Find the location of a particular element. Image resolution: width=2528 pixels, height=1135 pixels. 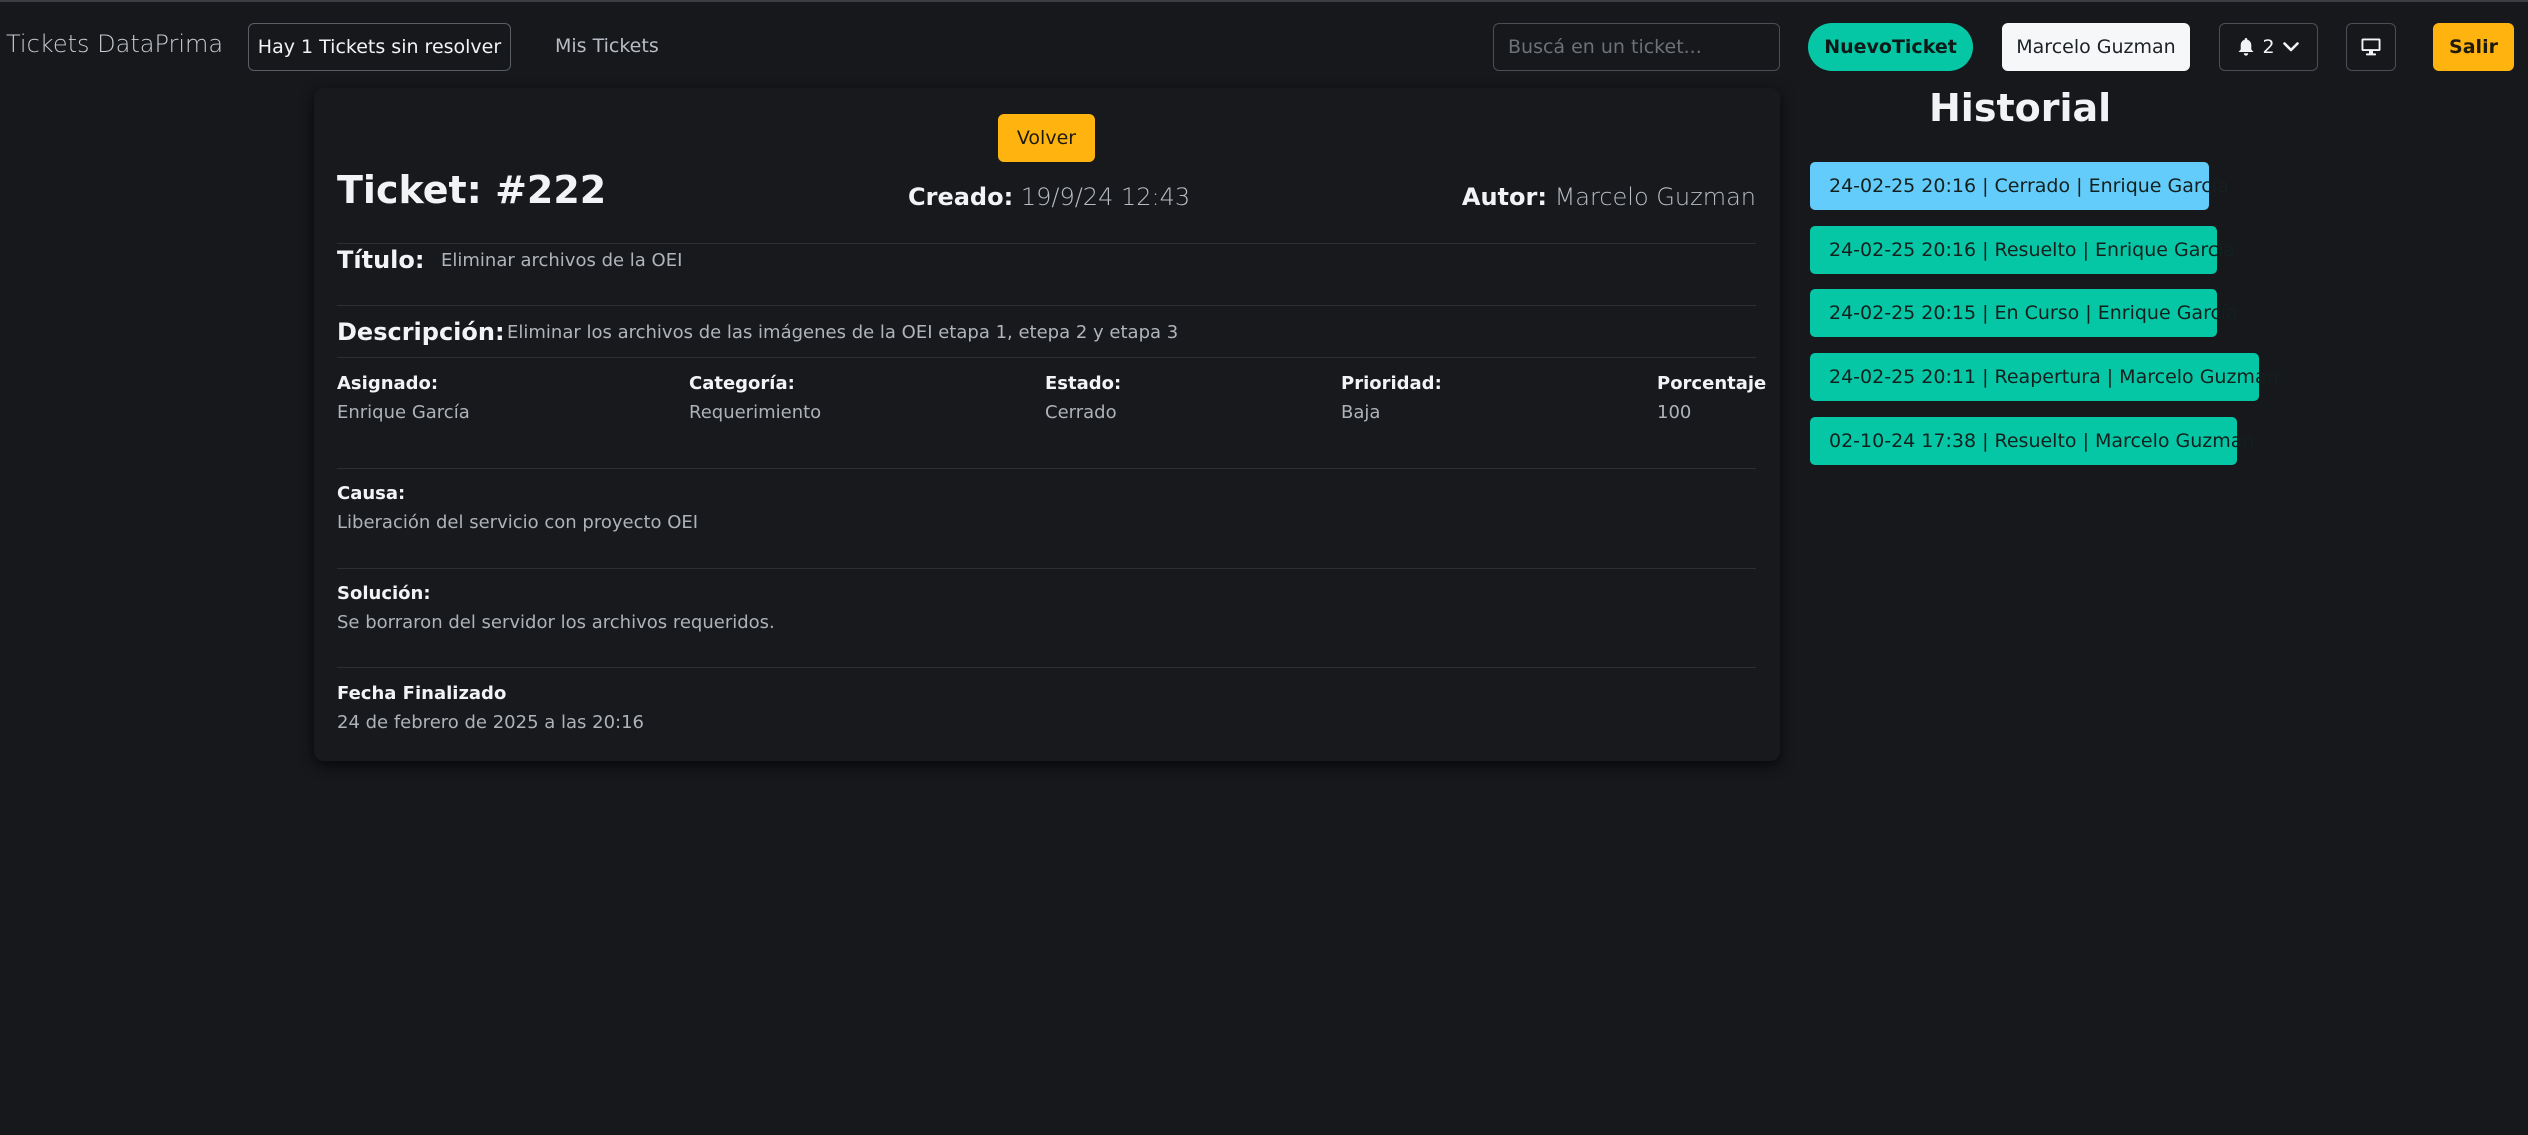

notifications-count: 2 is located at coordinates (2268, 47).